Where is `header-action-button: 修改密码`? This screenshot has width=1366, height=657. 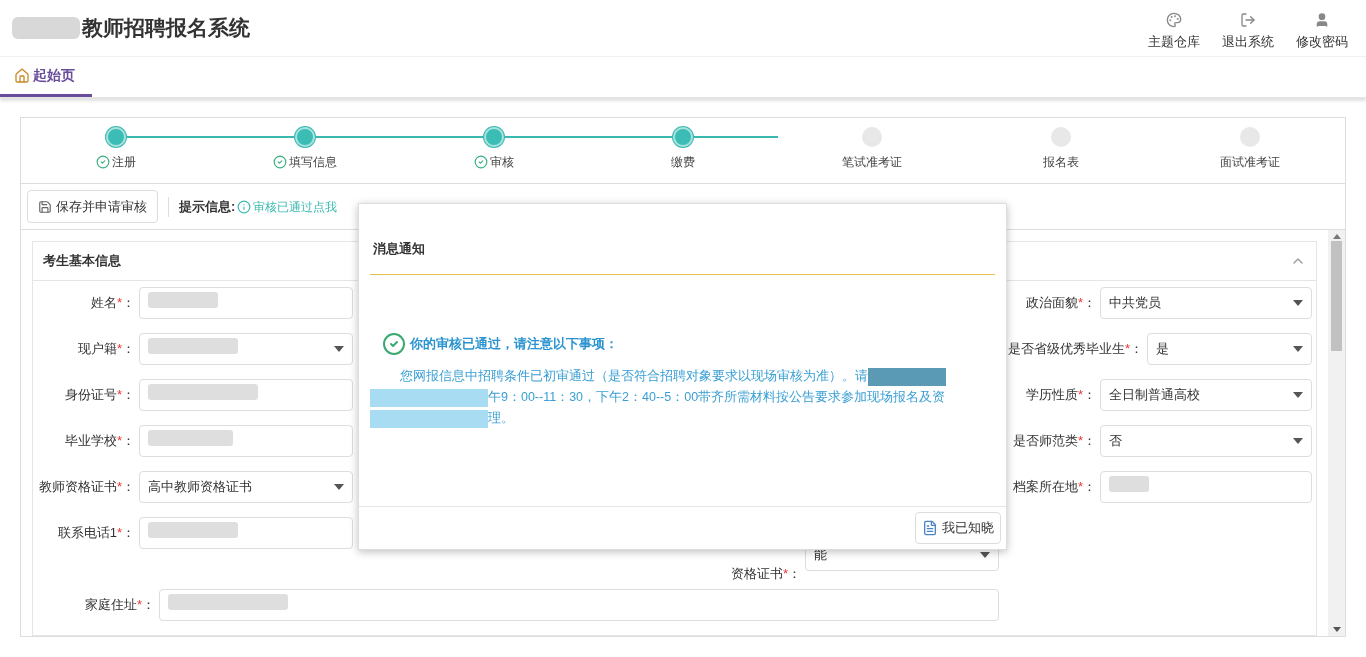
header-action-button: 修改密码 is located at coordinates (1322, 32).